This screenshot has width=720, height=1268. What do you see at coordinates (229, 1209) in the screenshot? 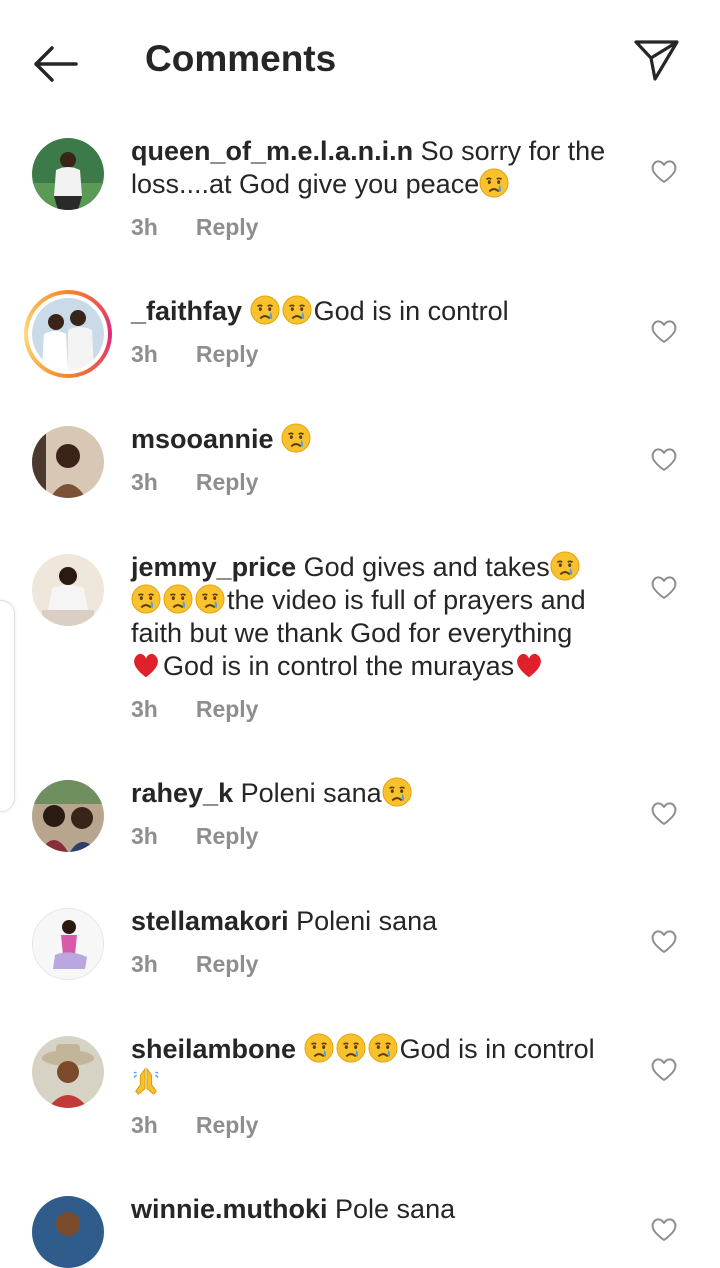
I see `comment-username: winnie.muthoki` at bounding box center [229, 1209].